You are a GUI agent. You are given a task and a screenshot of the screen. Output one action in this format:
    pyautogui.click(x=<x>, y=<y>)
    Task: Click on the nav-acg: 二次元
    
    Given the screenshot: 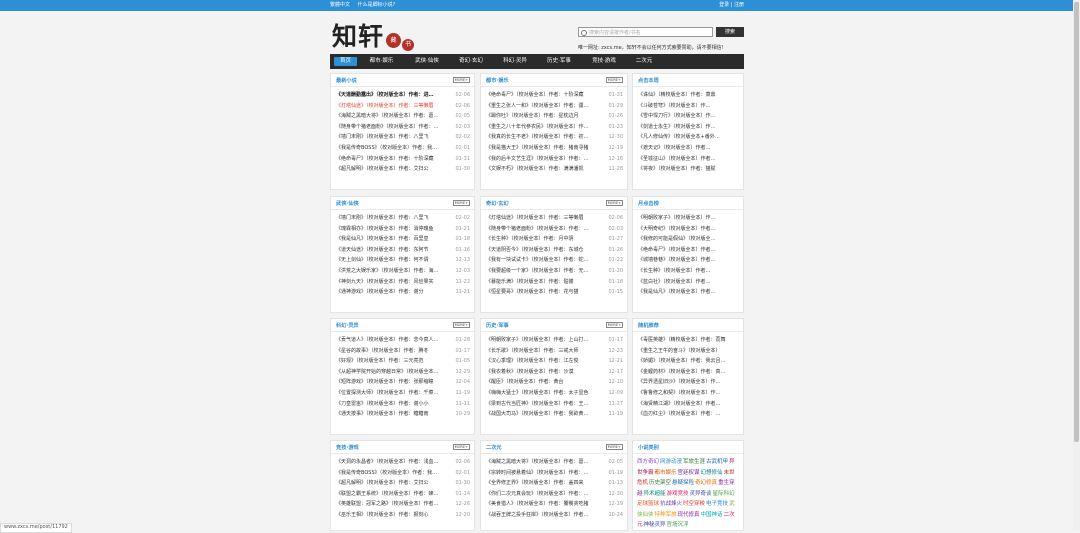 What is the action you would take?
    pyautogui.click(x=644, y=61)
    